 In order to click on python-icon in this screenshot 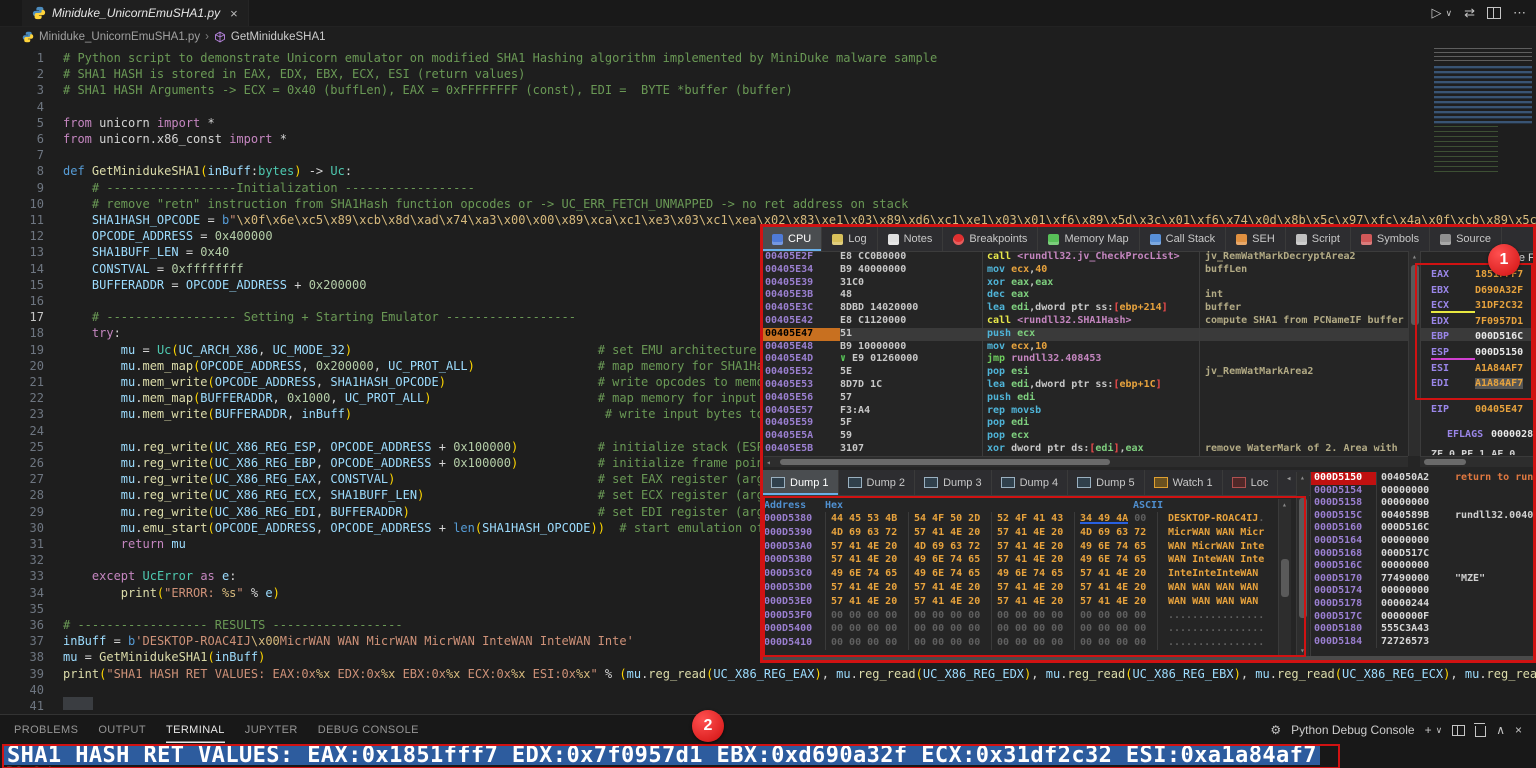, I will do `click(39, 13)`.